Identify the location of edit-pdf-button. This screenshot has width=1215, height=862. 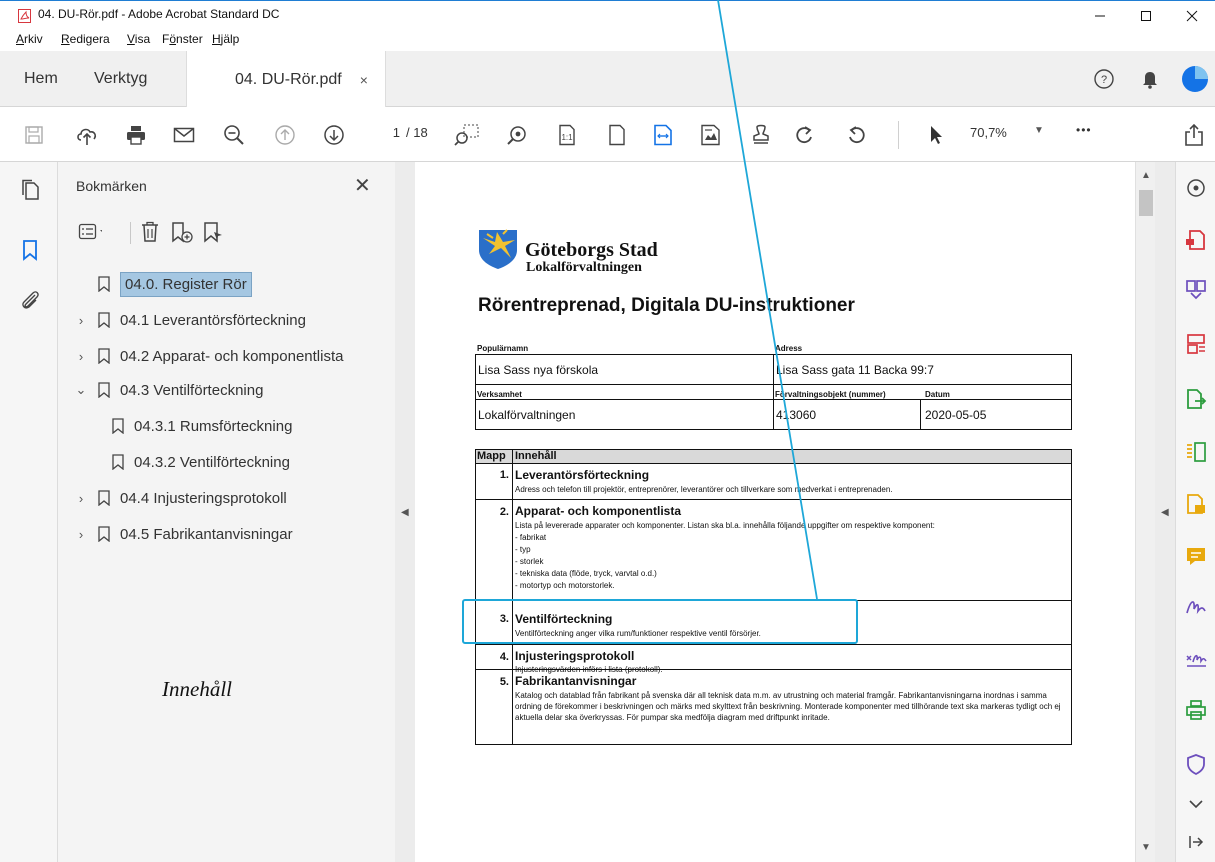
(1196, 452).